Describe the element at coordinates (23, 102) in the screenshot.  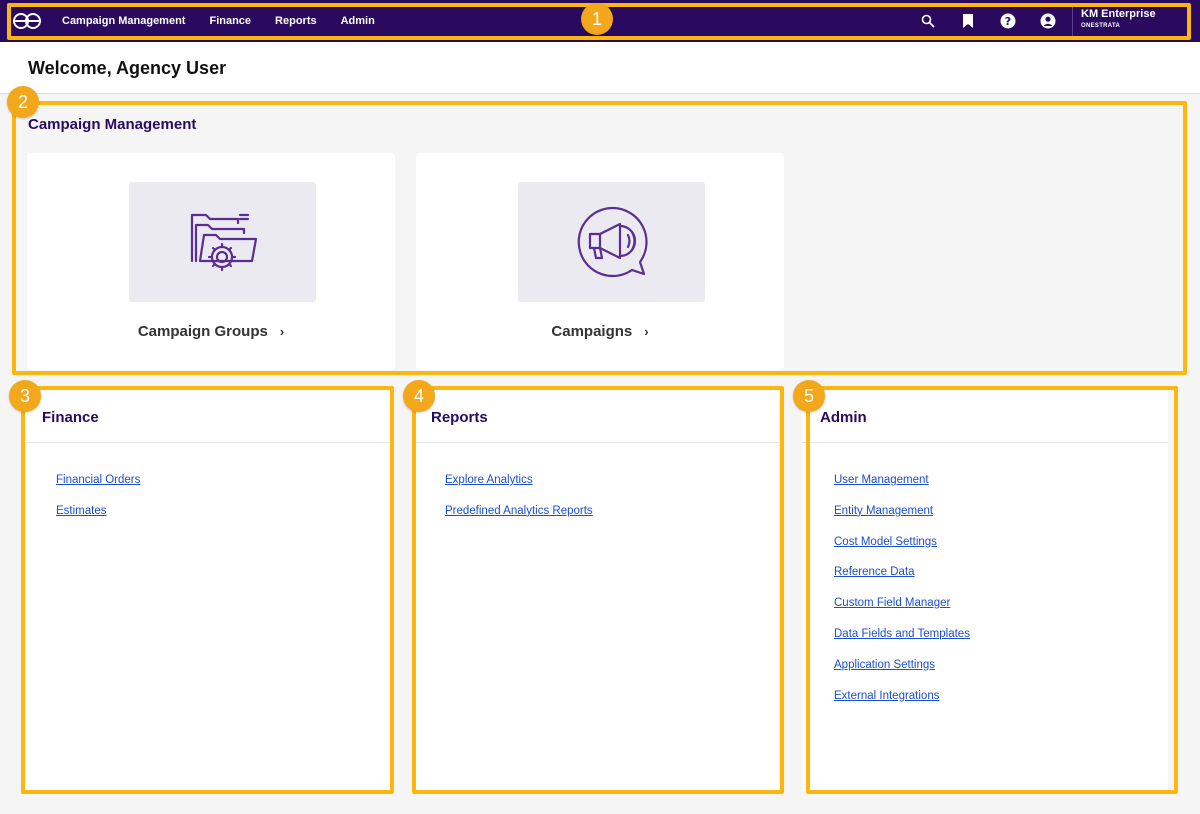
I see `annotation-badge-2: 2` at that location.